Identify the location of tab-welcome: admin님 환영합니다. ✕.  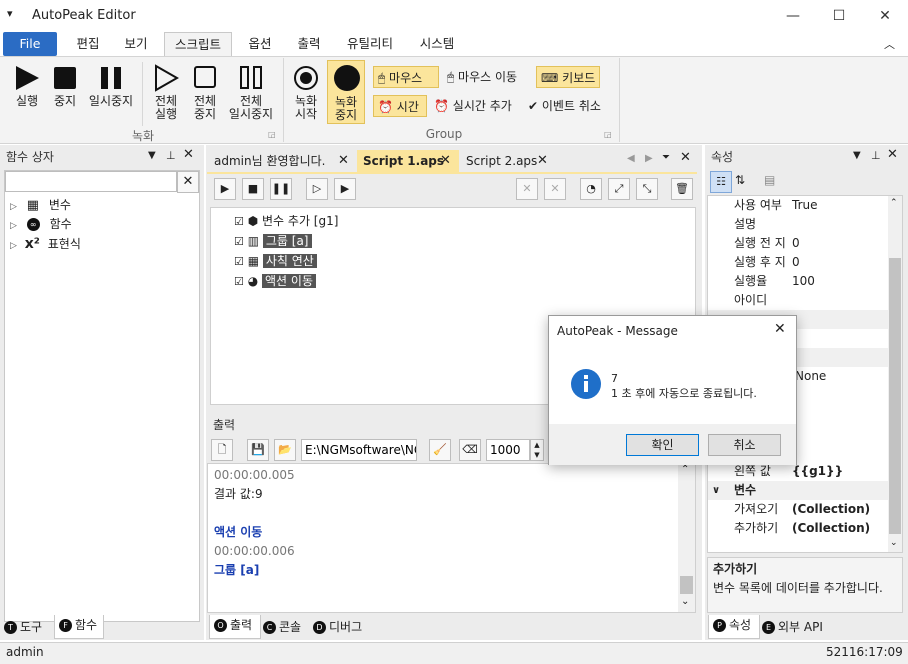
(282, 161).